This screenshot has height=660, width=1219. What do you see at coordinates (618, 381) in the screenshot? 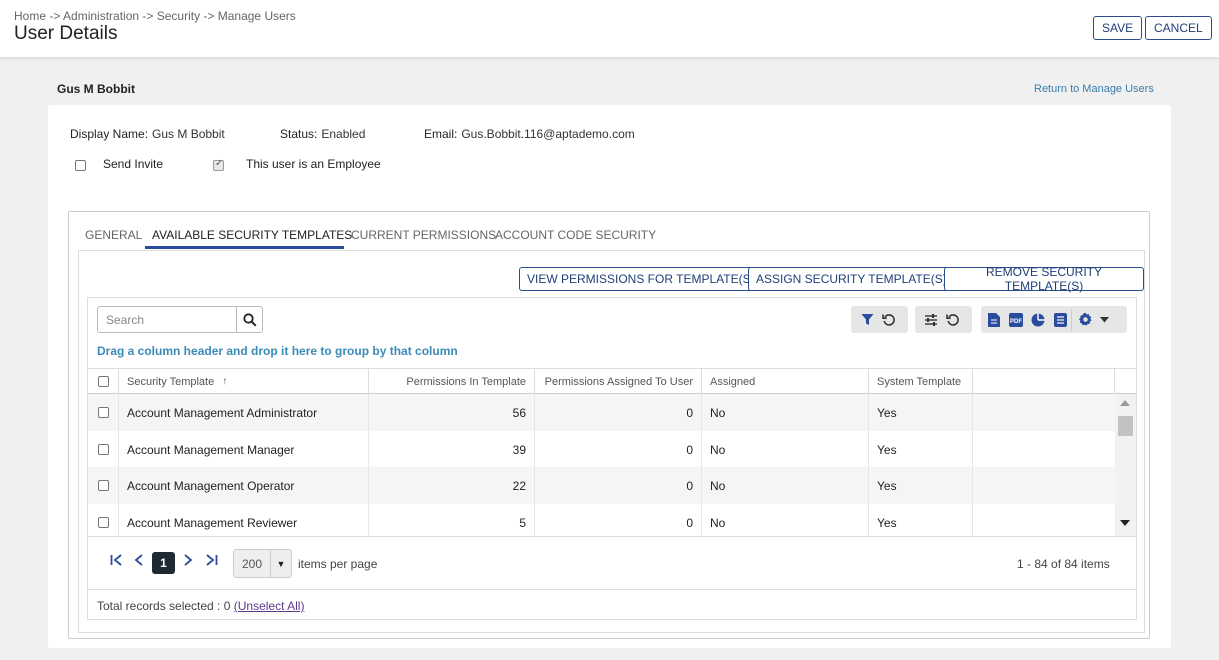
I see `column-header-permissions-assigned: Permissions Assigned To User` at bounding box center [618, 381].